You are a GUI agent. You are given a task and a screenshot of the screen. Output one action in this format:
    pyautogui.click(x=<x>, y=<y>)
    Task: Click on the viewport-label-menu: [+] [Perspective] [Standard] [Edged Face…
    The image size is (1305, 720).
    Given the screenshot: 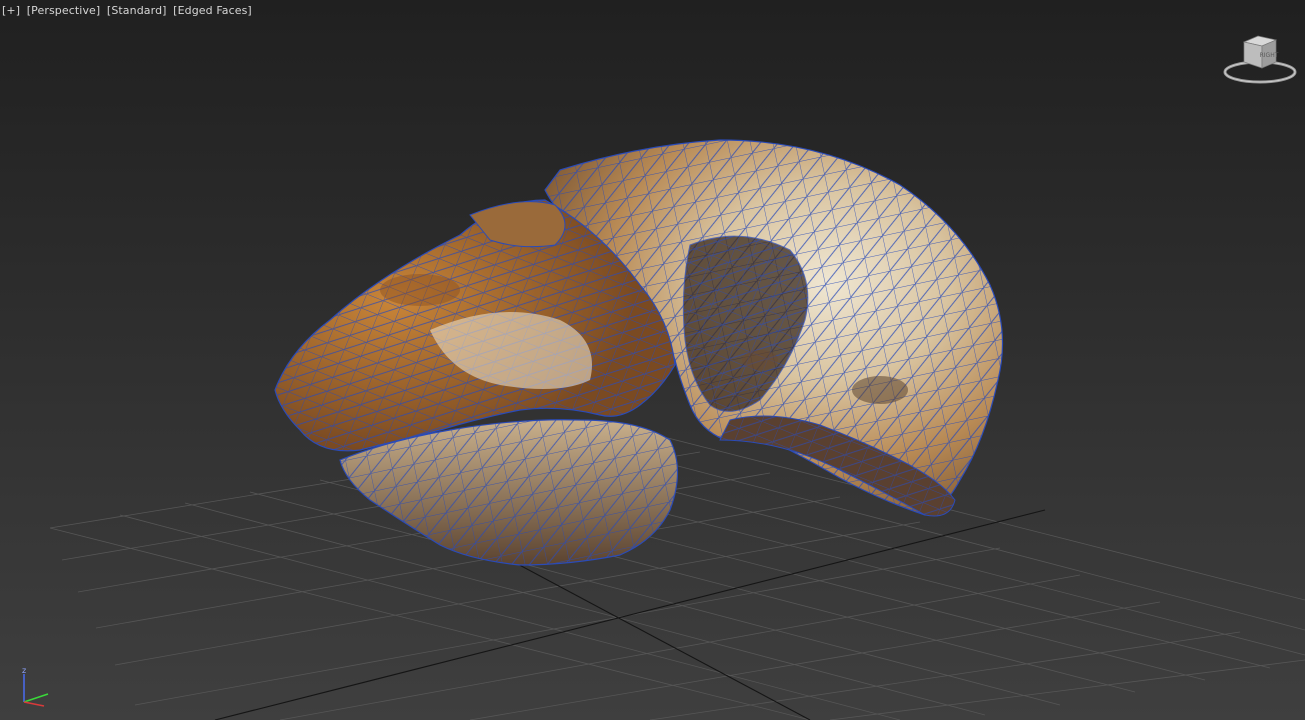 What is the action you would take?
    pyautogui.click(x=128, y=10)
    